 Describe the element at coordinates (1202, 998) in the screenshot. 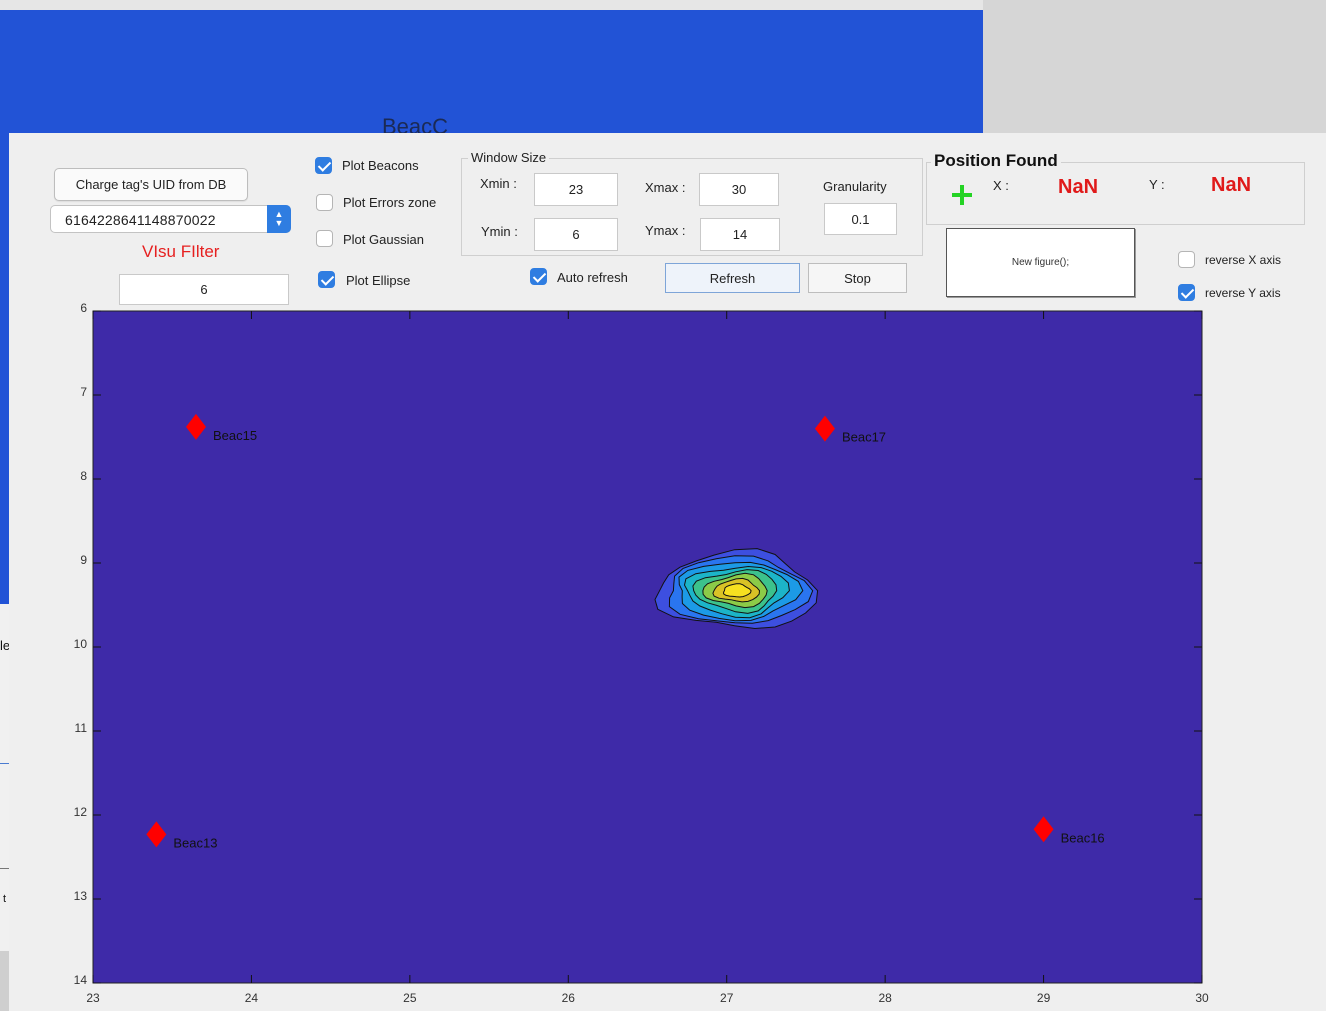

I see `x-tick-label: 30` at that location.